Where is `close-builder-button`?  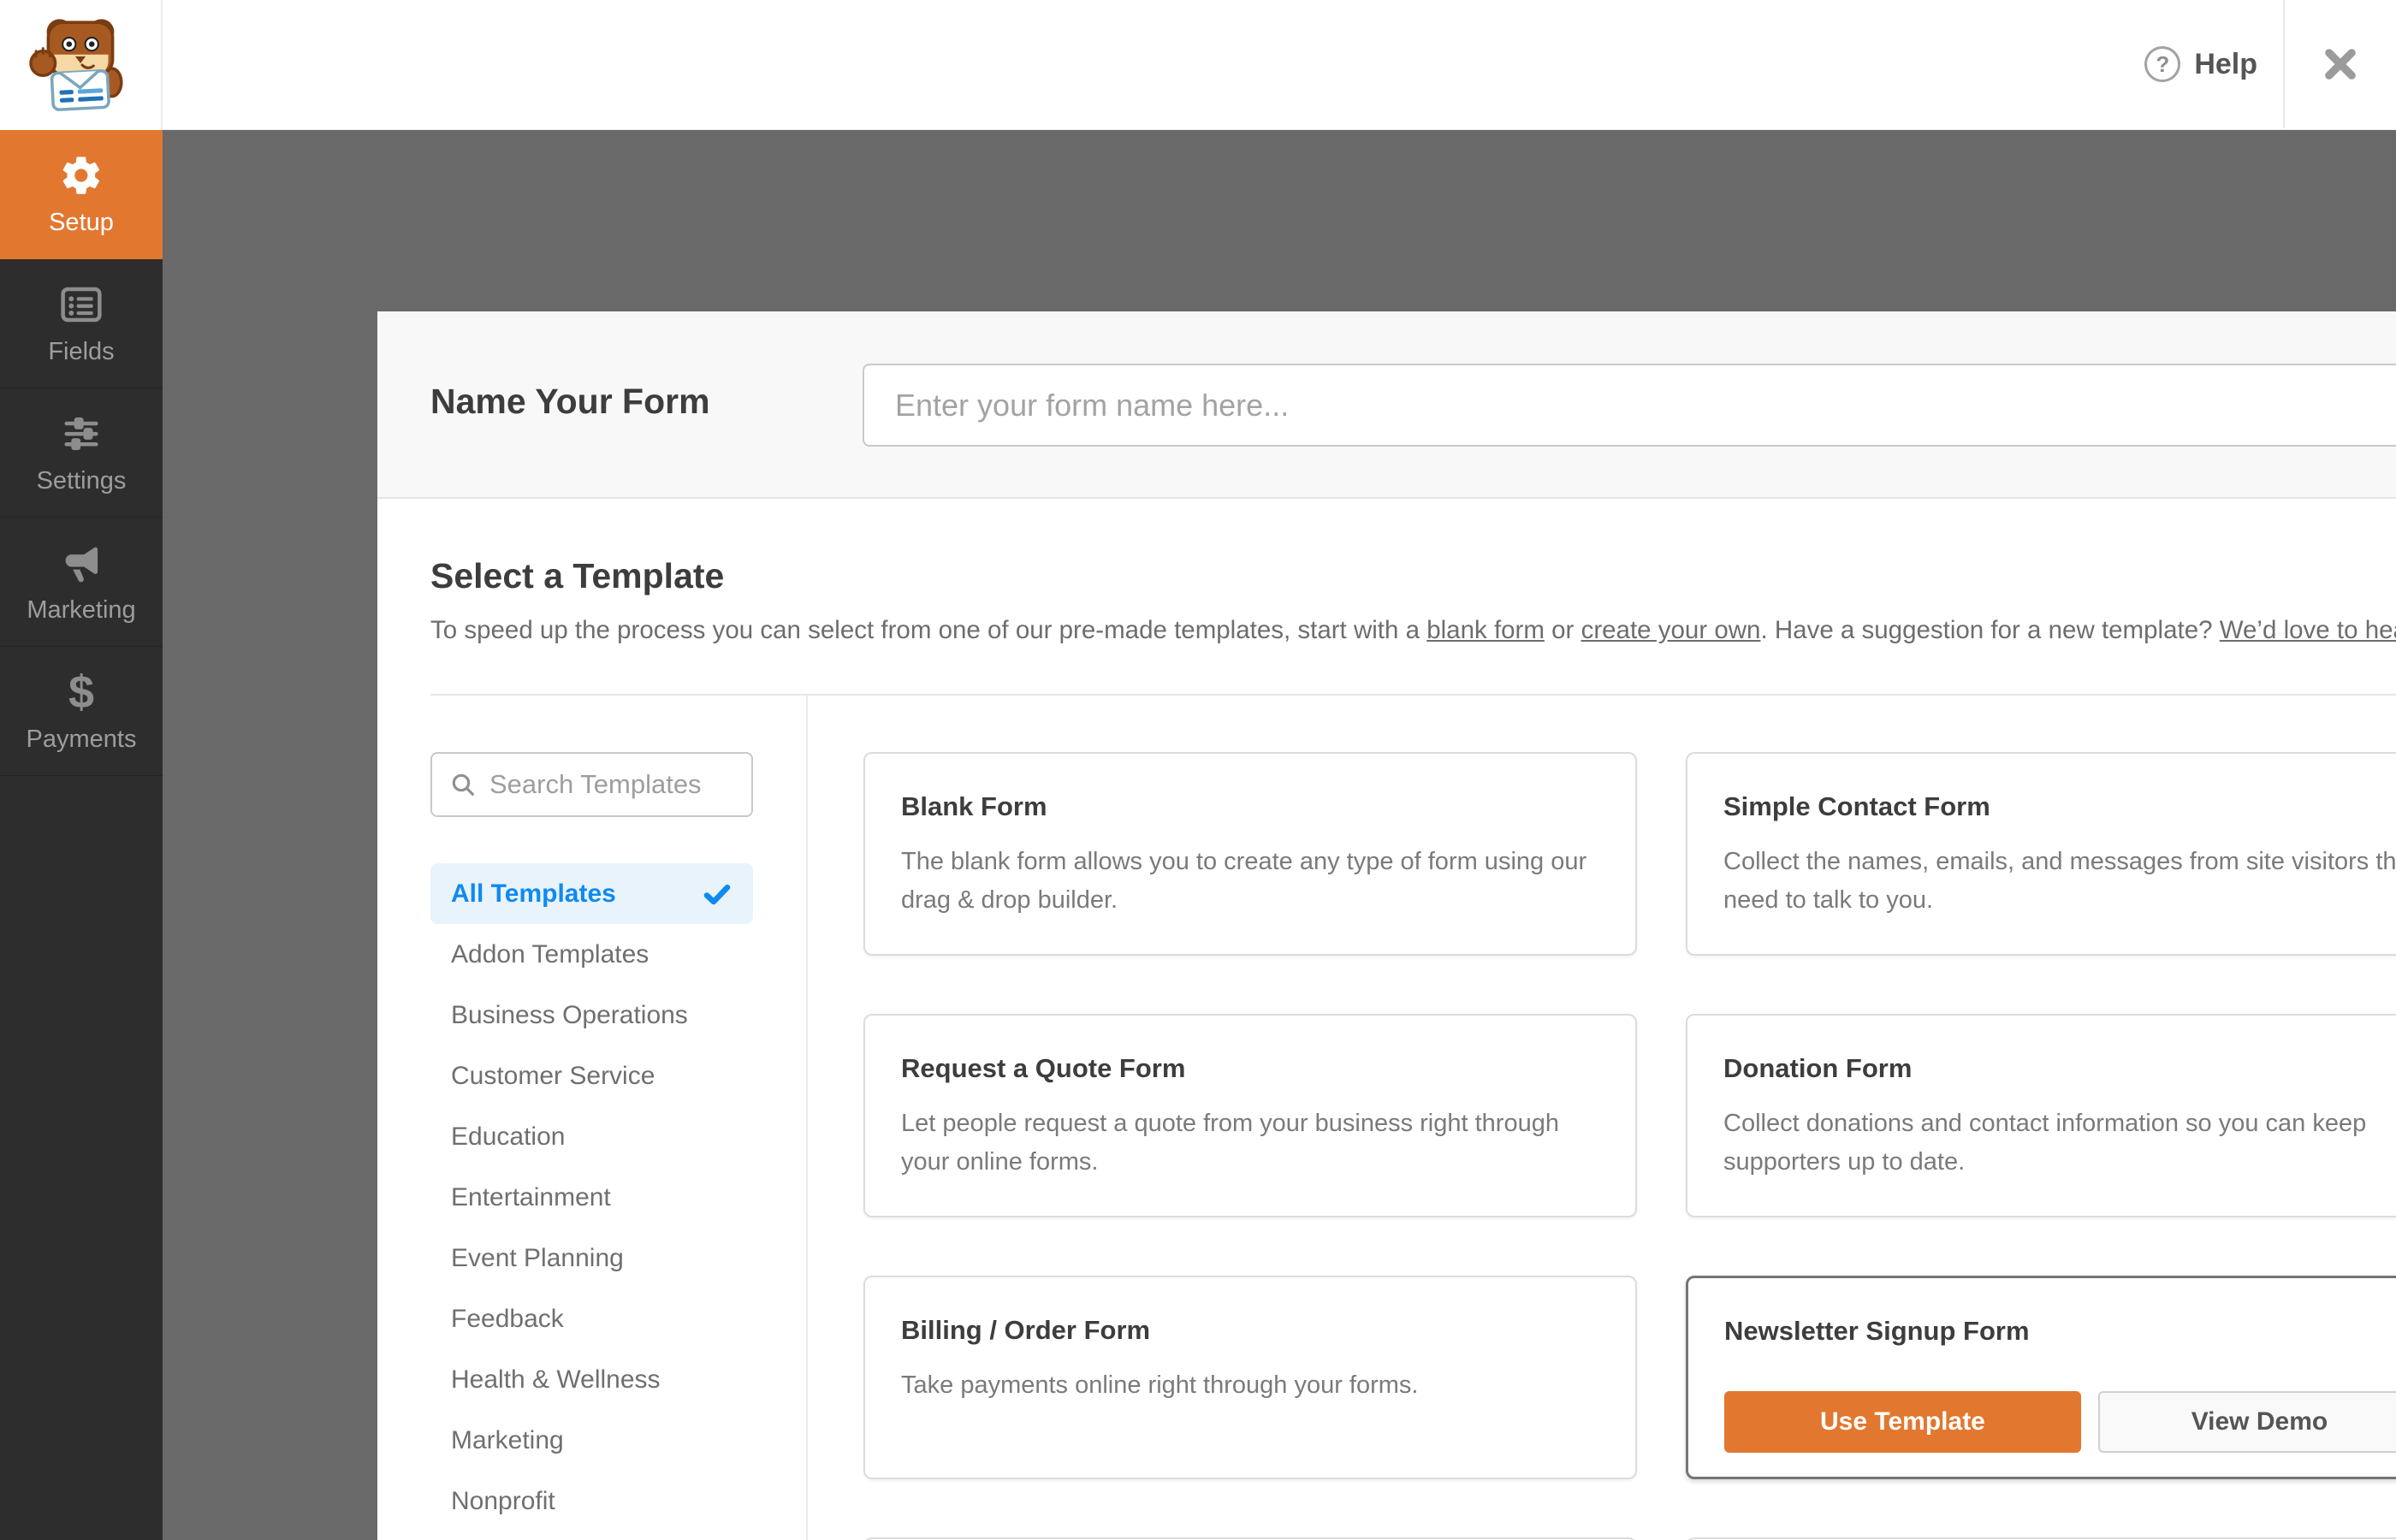
close-builder-button is located at coordinates (2340, 64).